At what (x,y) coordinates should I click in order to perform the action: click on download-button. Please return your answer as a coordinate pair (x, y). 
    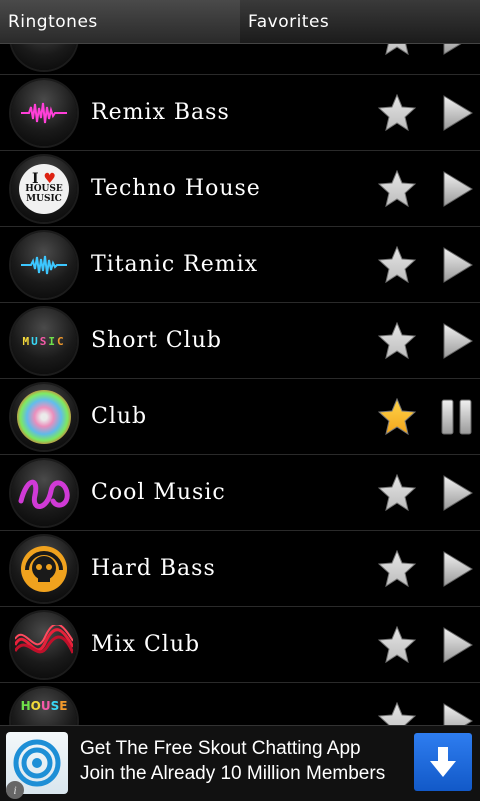
    Looking at the image, I should click on (443, 762).